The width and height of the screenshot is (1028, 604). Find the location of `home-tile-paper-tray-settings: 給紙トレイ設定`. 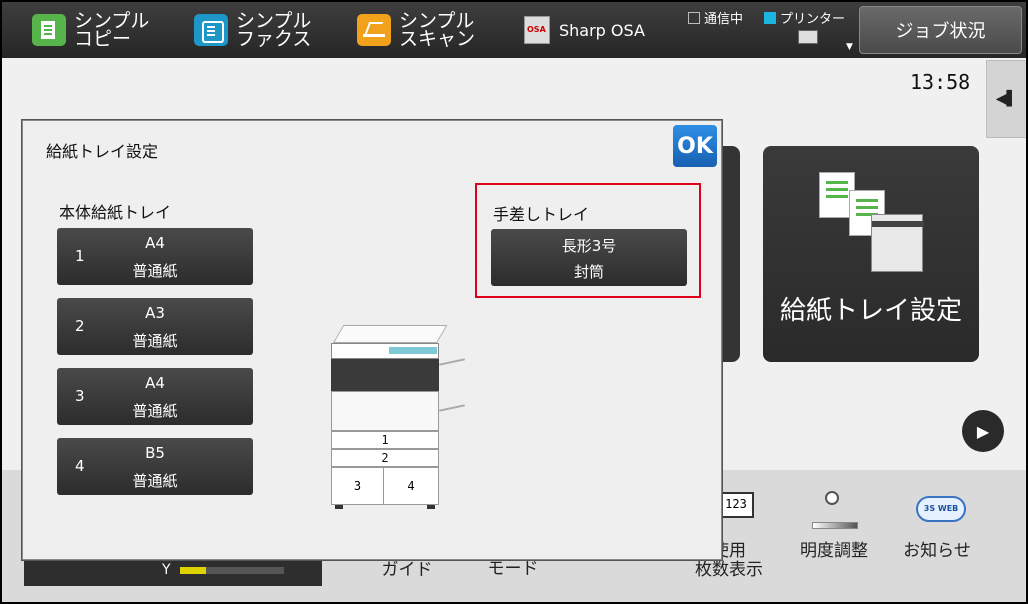

home-tile-paper-tray-settings: 給紙トレイ設定 is located at coordinates (871, 254).